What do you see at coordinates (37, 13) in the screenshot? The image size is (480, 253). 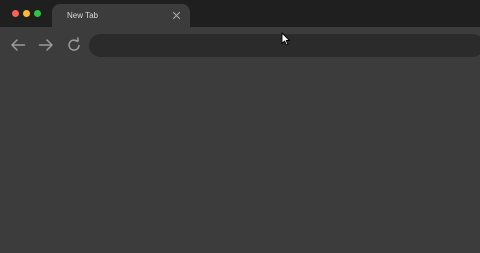 I see `window-maximize-button` at bounding box center [37, 13].